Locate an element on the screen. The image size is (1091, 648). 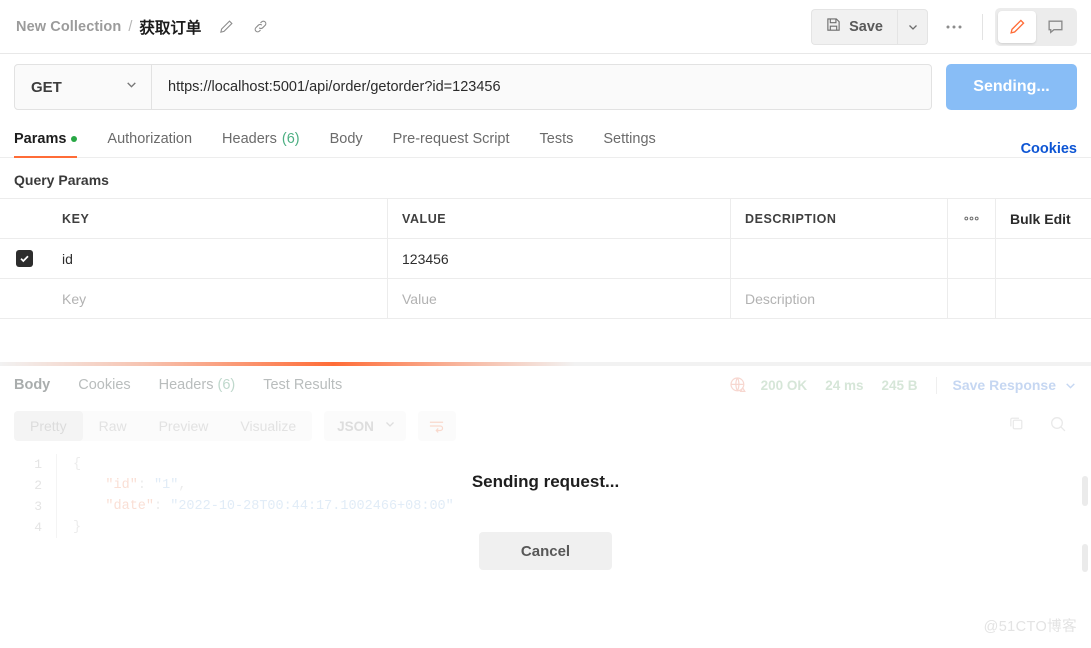
tab-authorization-label: Authorization is located at coordinates (150, 139).